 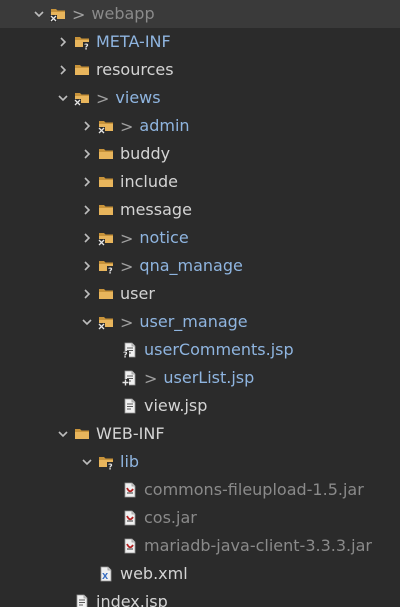 I want to click on tree-item-include: include, so click(x=200, y=182).